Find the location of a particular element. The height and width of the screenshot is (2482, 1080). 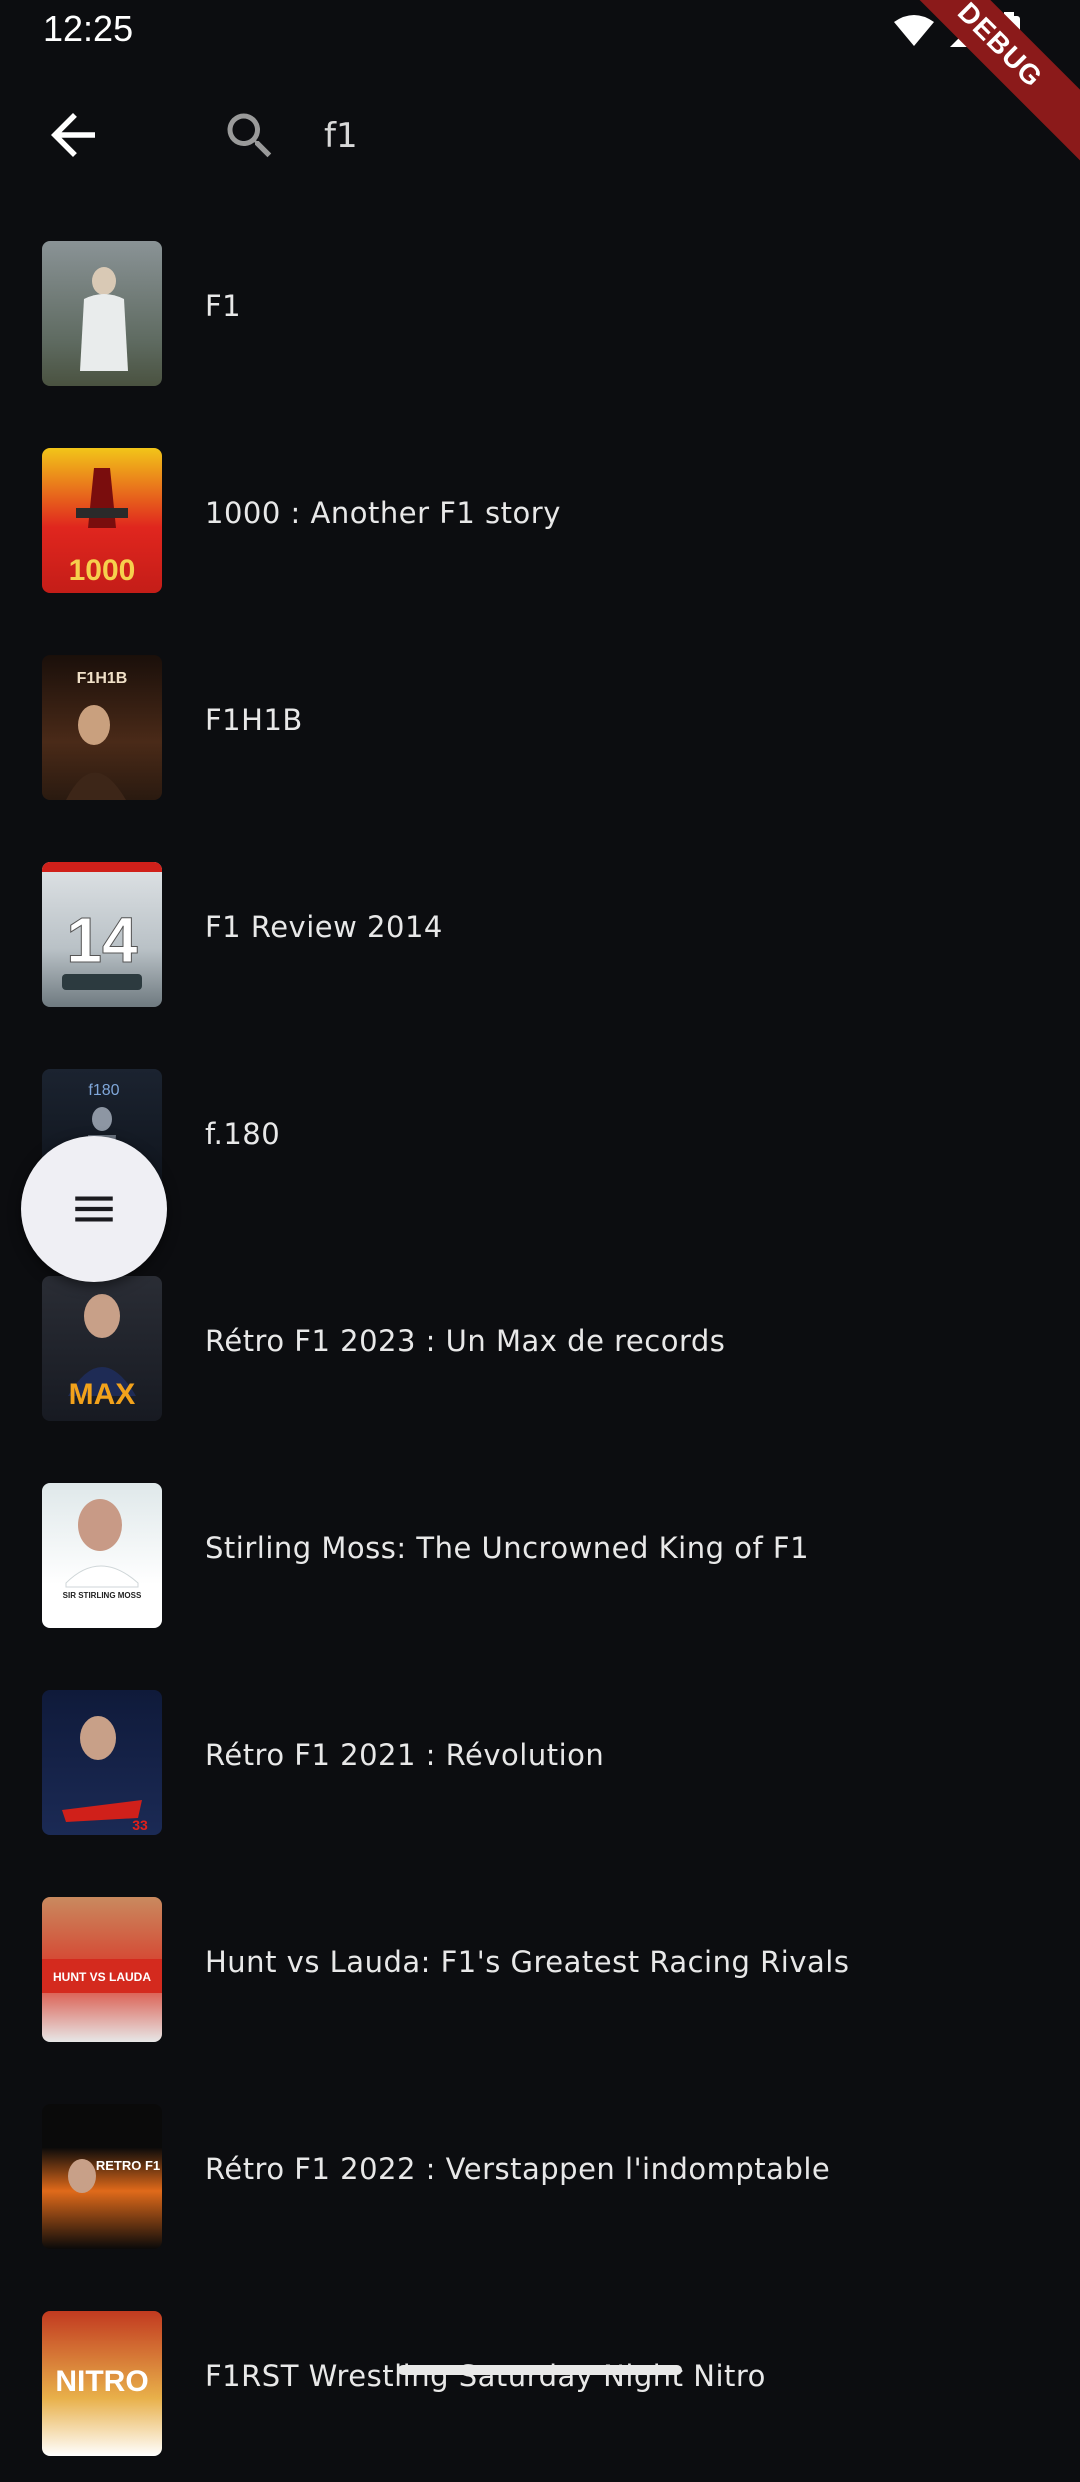

poster-thumbnail: SIR STIRLING MOSS is located at coordinates (102, 1555).